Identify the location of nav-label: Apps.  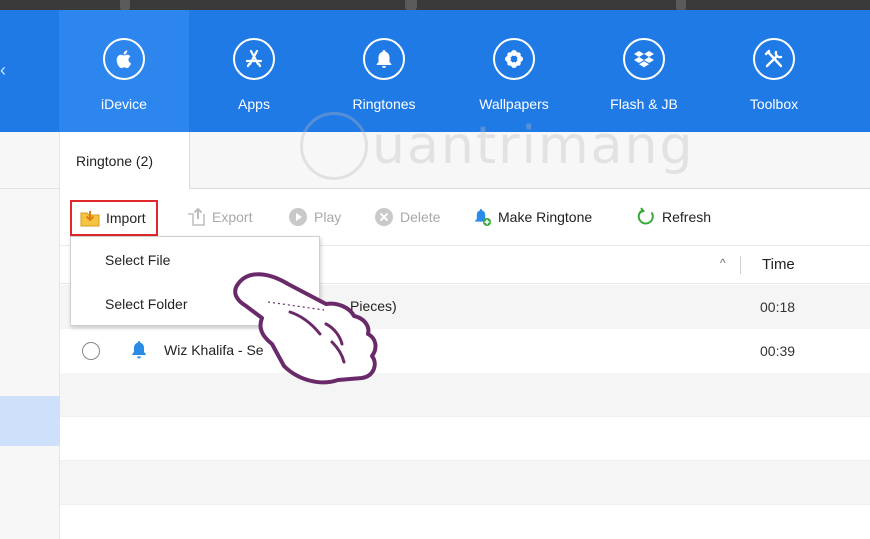
(254, 104).